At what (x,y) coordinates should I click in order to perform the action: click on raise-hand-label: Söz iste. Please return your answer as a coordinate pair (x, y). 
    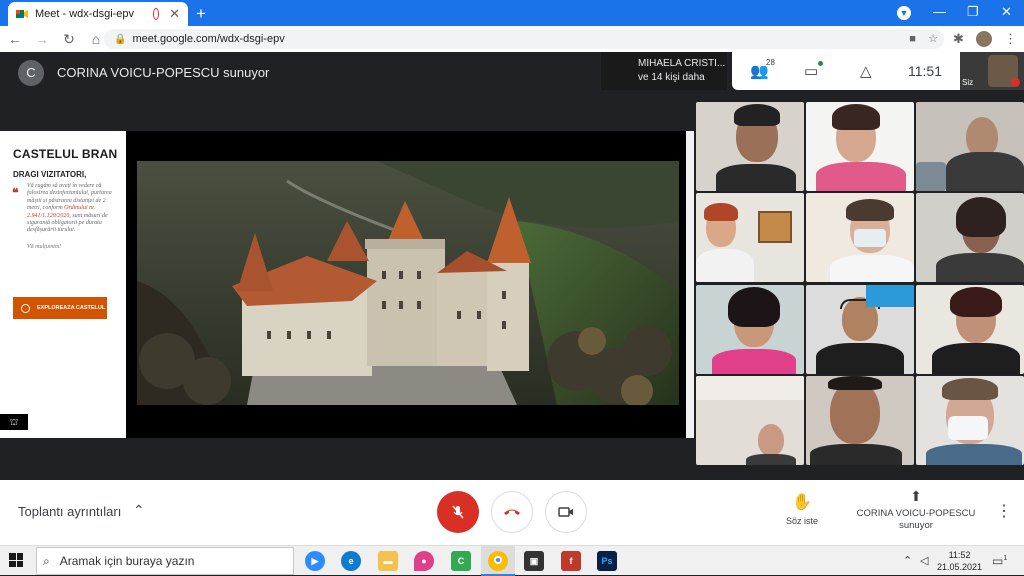
    Looking at the image, I should click on (801, 521).